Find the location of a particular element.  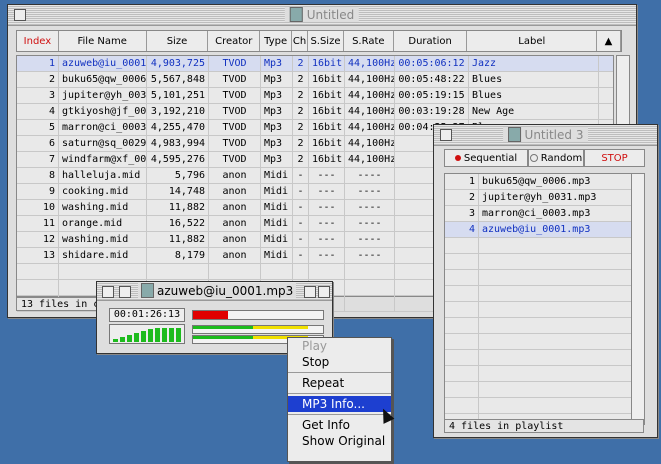

progress-bar is located at coordinates (258, 315).